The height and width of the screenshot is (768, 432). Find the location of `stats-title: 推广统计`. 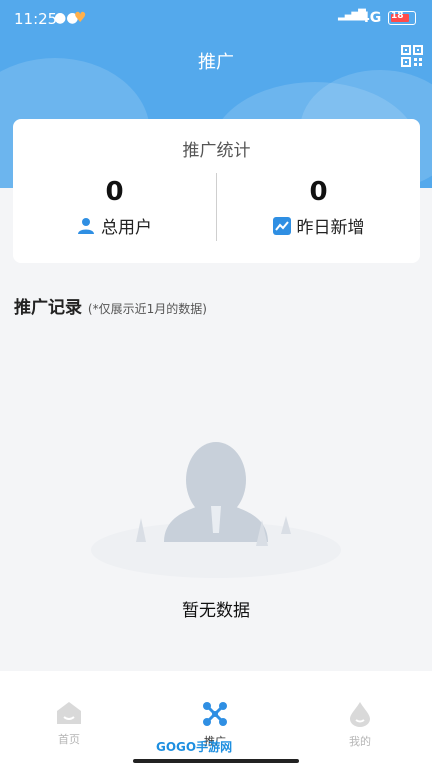

stats-title: 推广统计 is located at coordinates (216, 151).